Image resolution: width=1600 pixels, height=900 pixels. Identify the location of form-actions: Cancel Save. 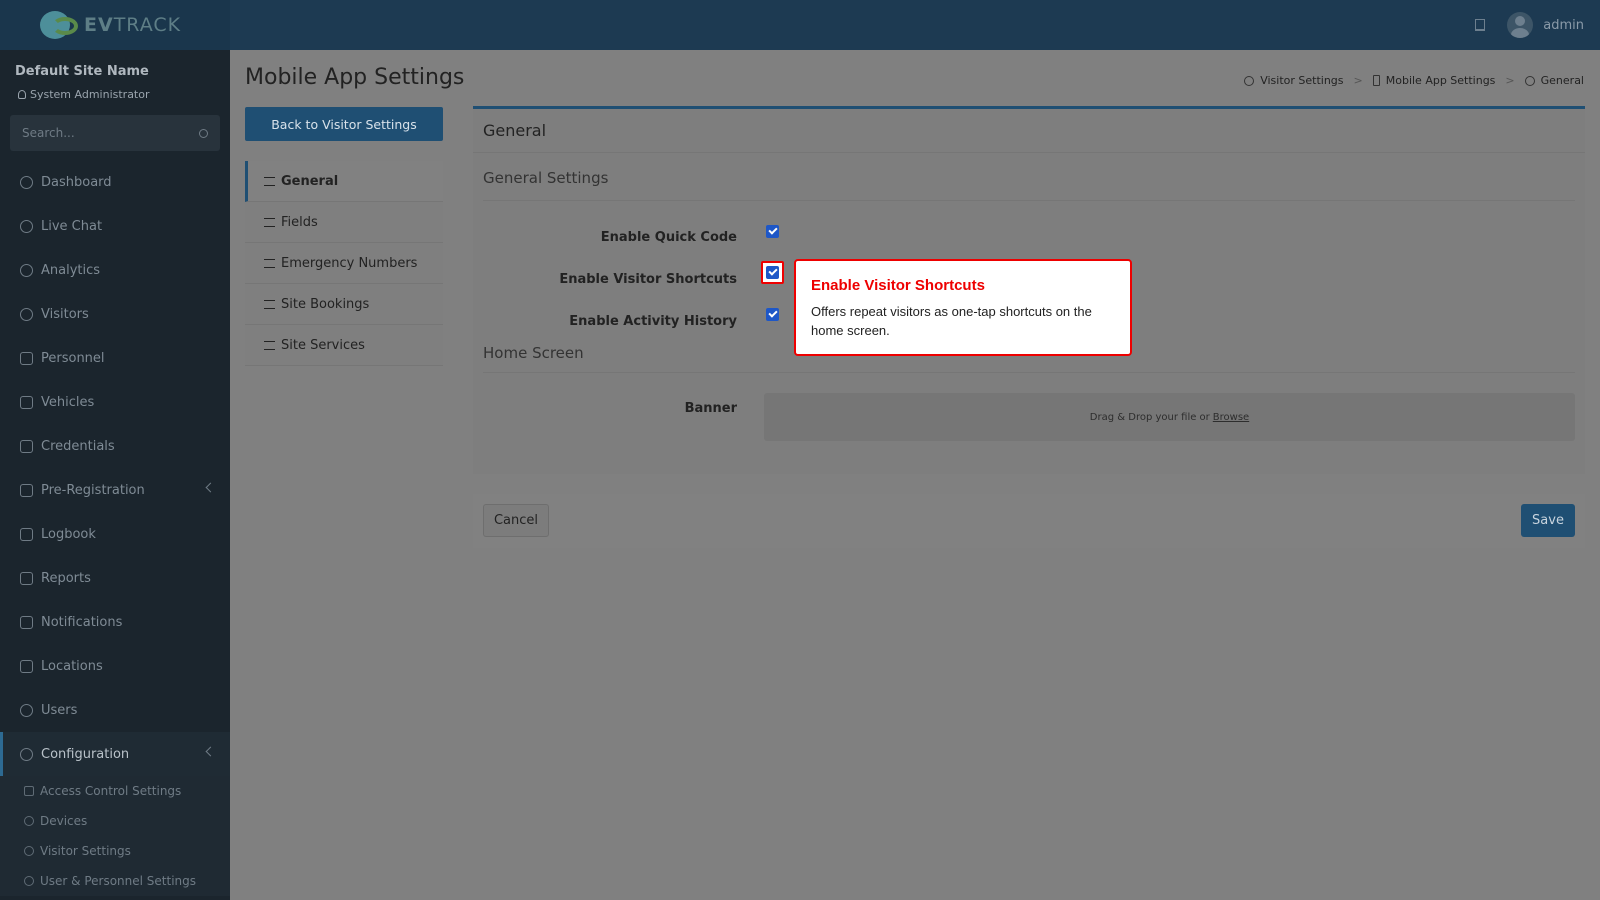
(1029, 521).